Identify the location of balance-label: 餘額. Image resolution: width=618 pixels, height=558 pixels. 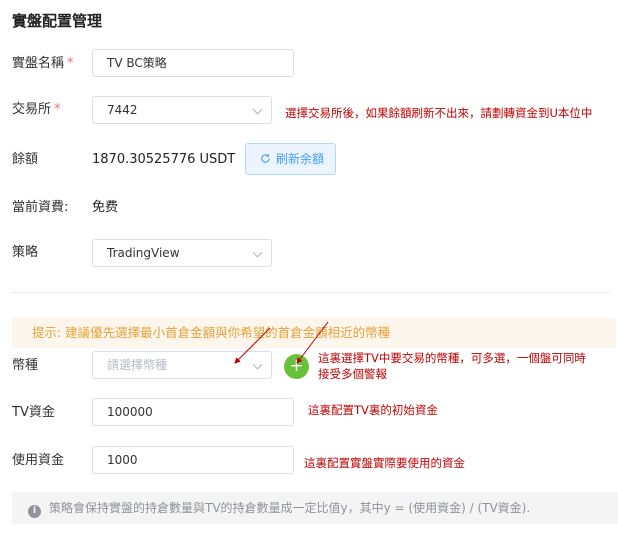
(25, 159).